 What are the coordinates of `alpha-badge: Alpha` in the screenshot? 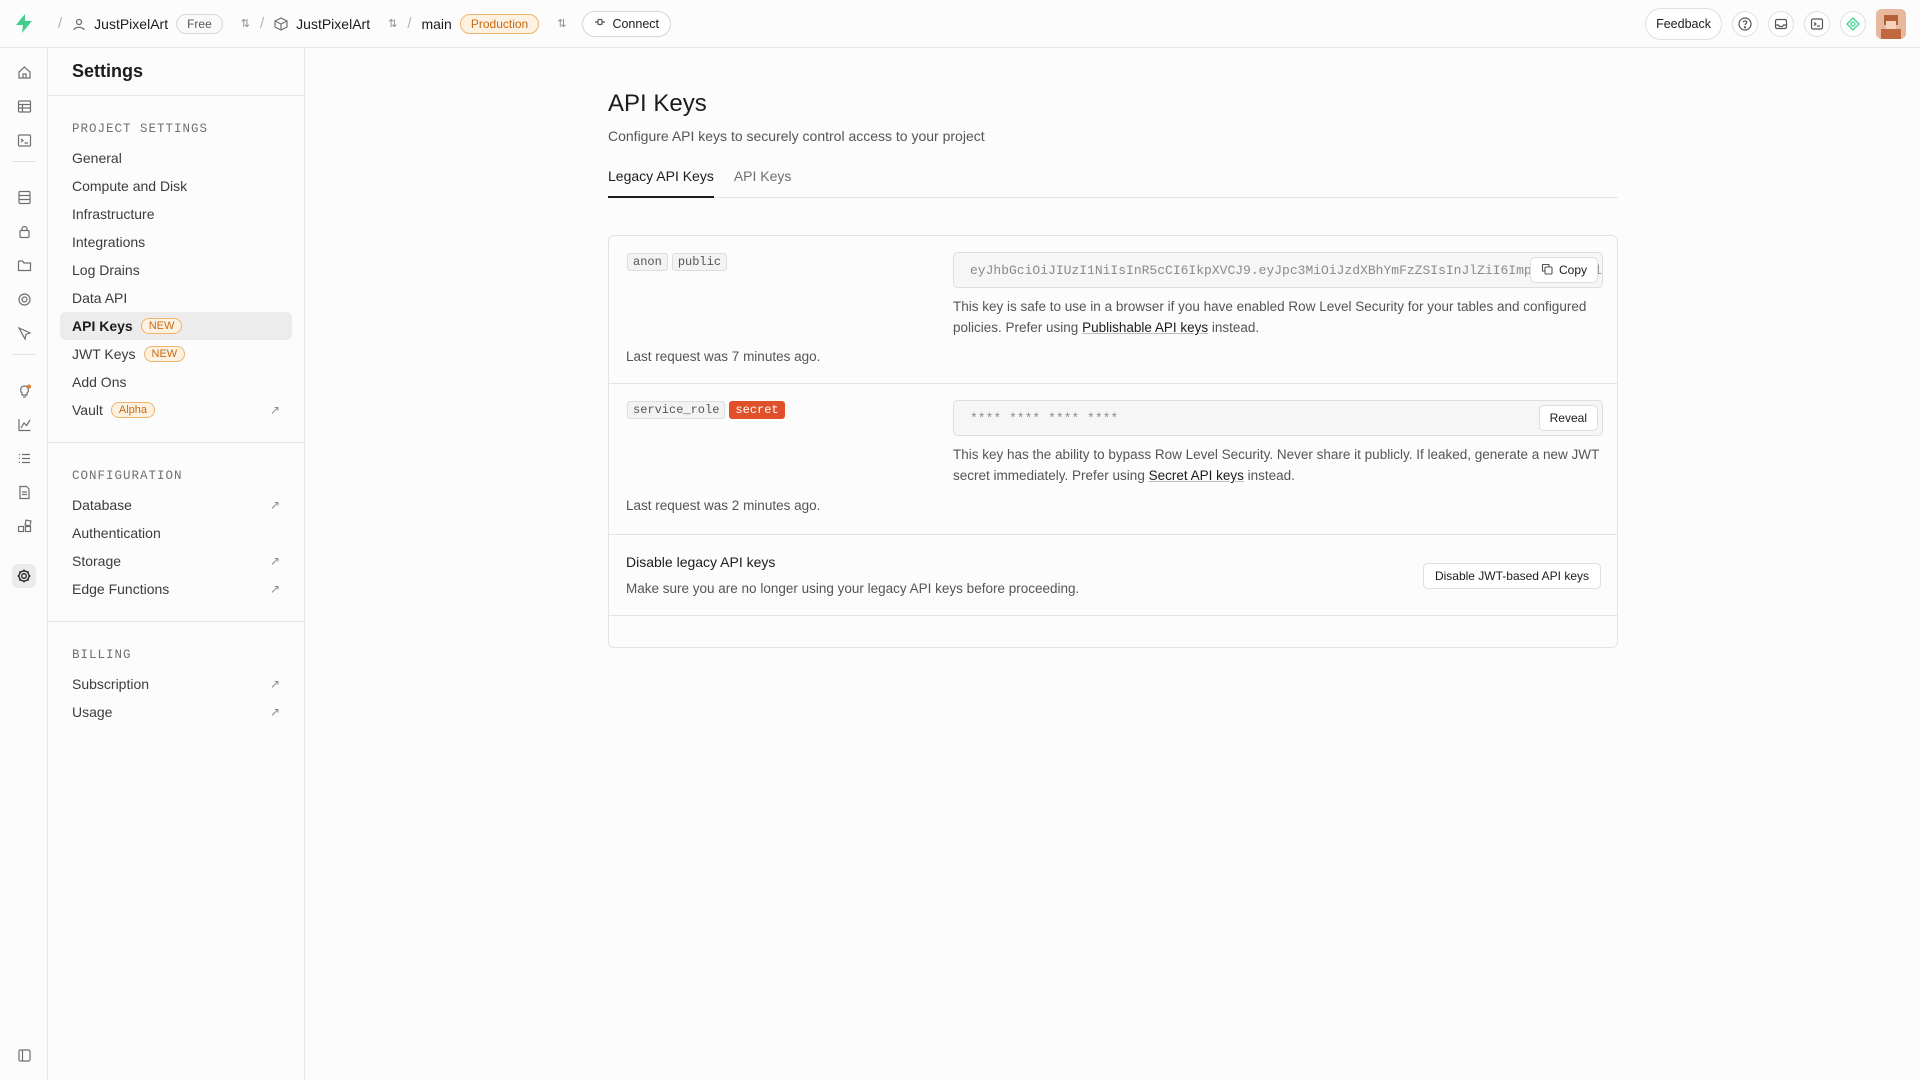 It's located at (133, 410).